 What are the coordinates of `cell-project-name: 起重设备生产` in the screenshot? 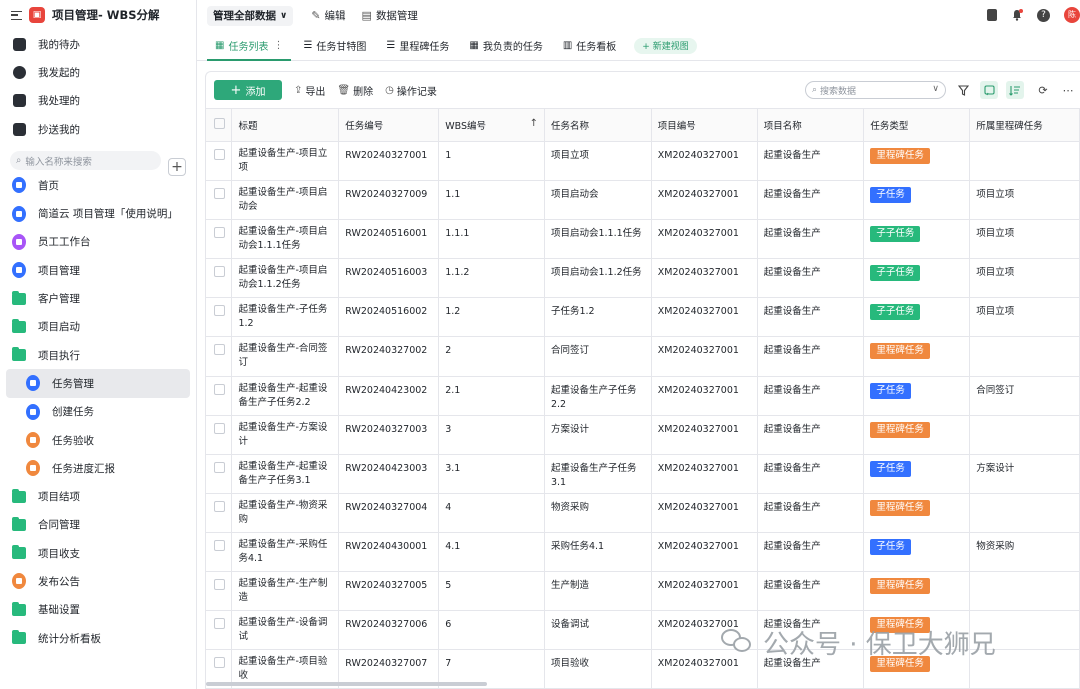 It's located at (811, 513).